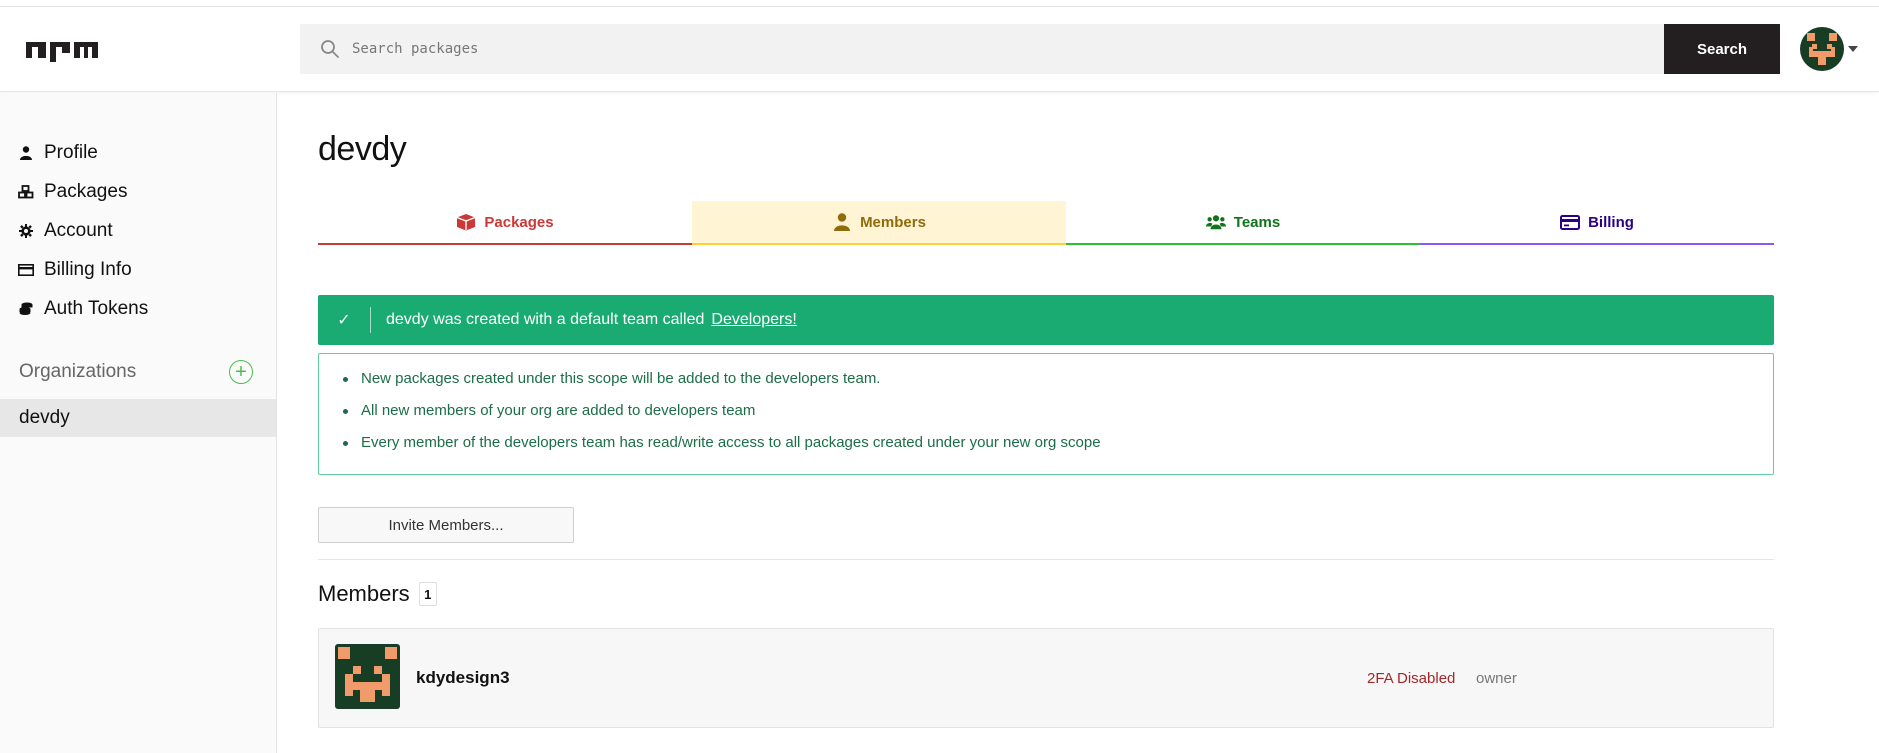  Describe the element at coordinates (753, 320) in the screenshot. I see `developers-team-link: Developers!` at that location.